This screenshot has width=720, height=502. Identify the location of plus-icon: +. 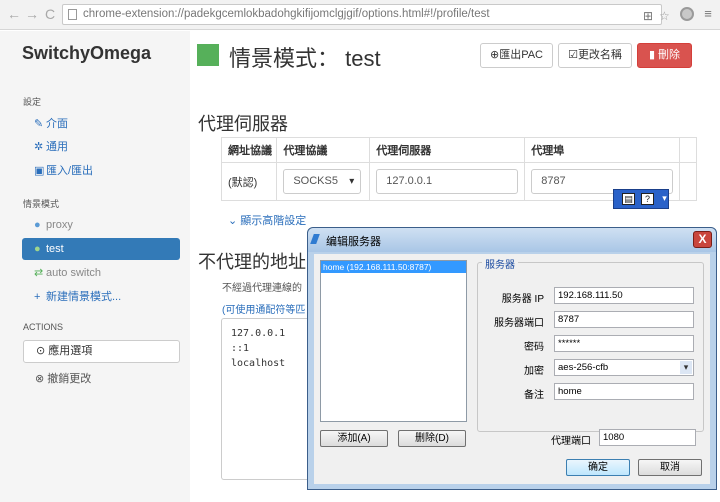
(37, 297).